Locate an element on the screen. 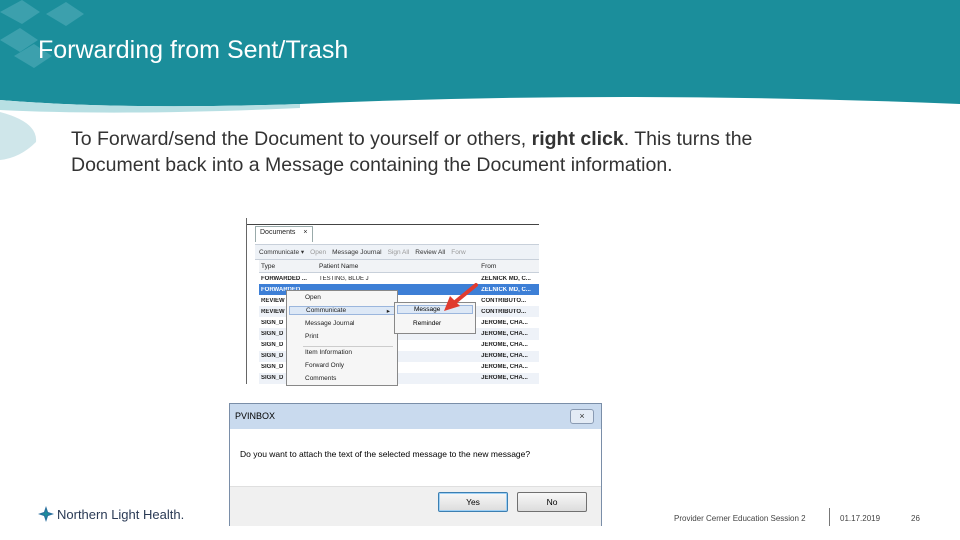  footer-page-number: 26 is located at coordinates (915, 518).